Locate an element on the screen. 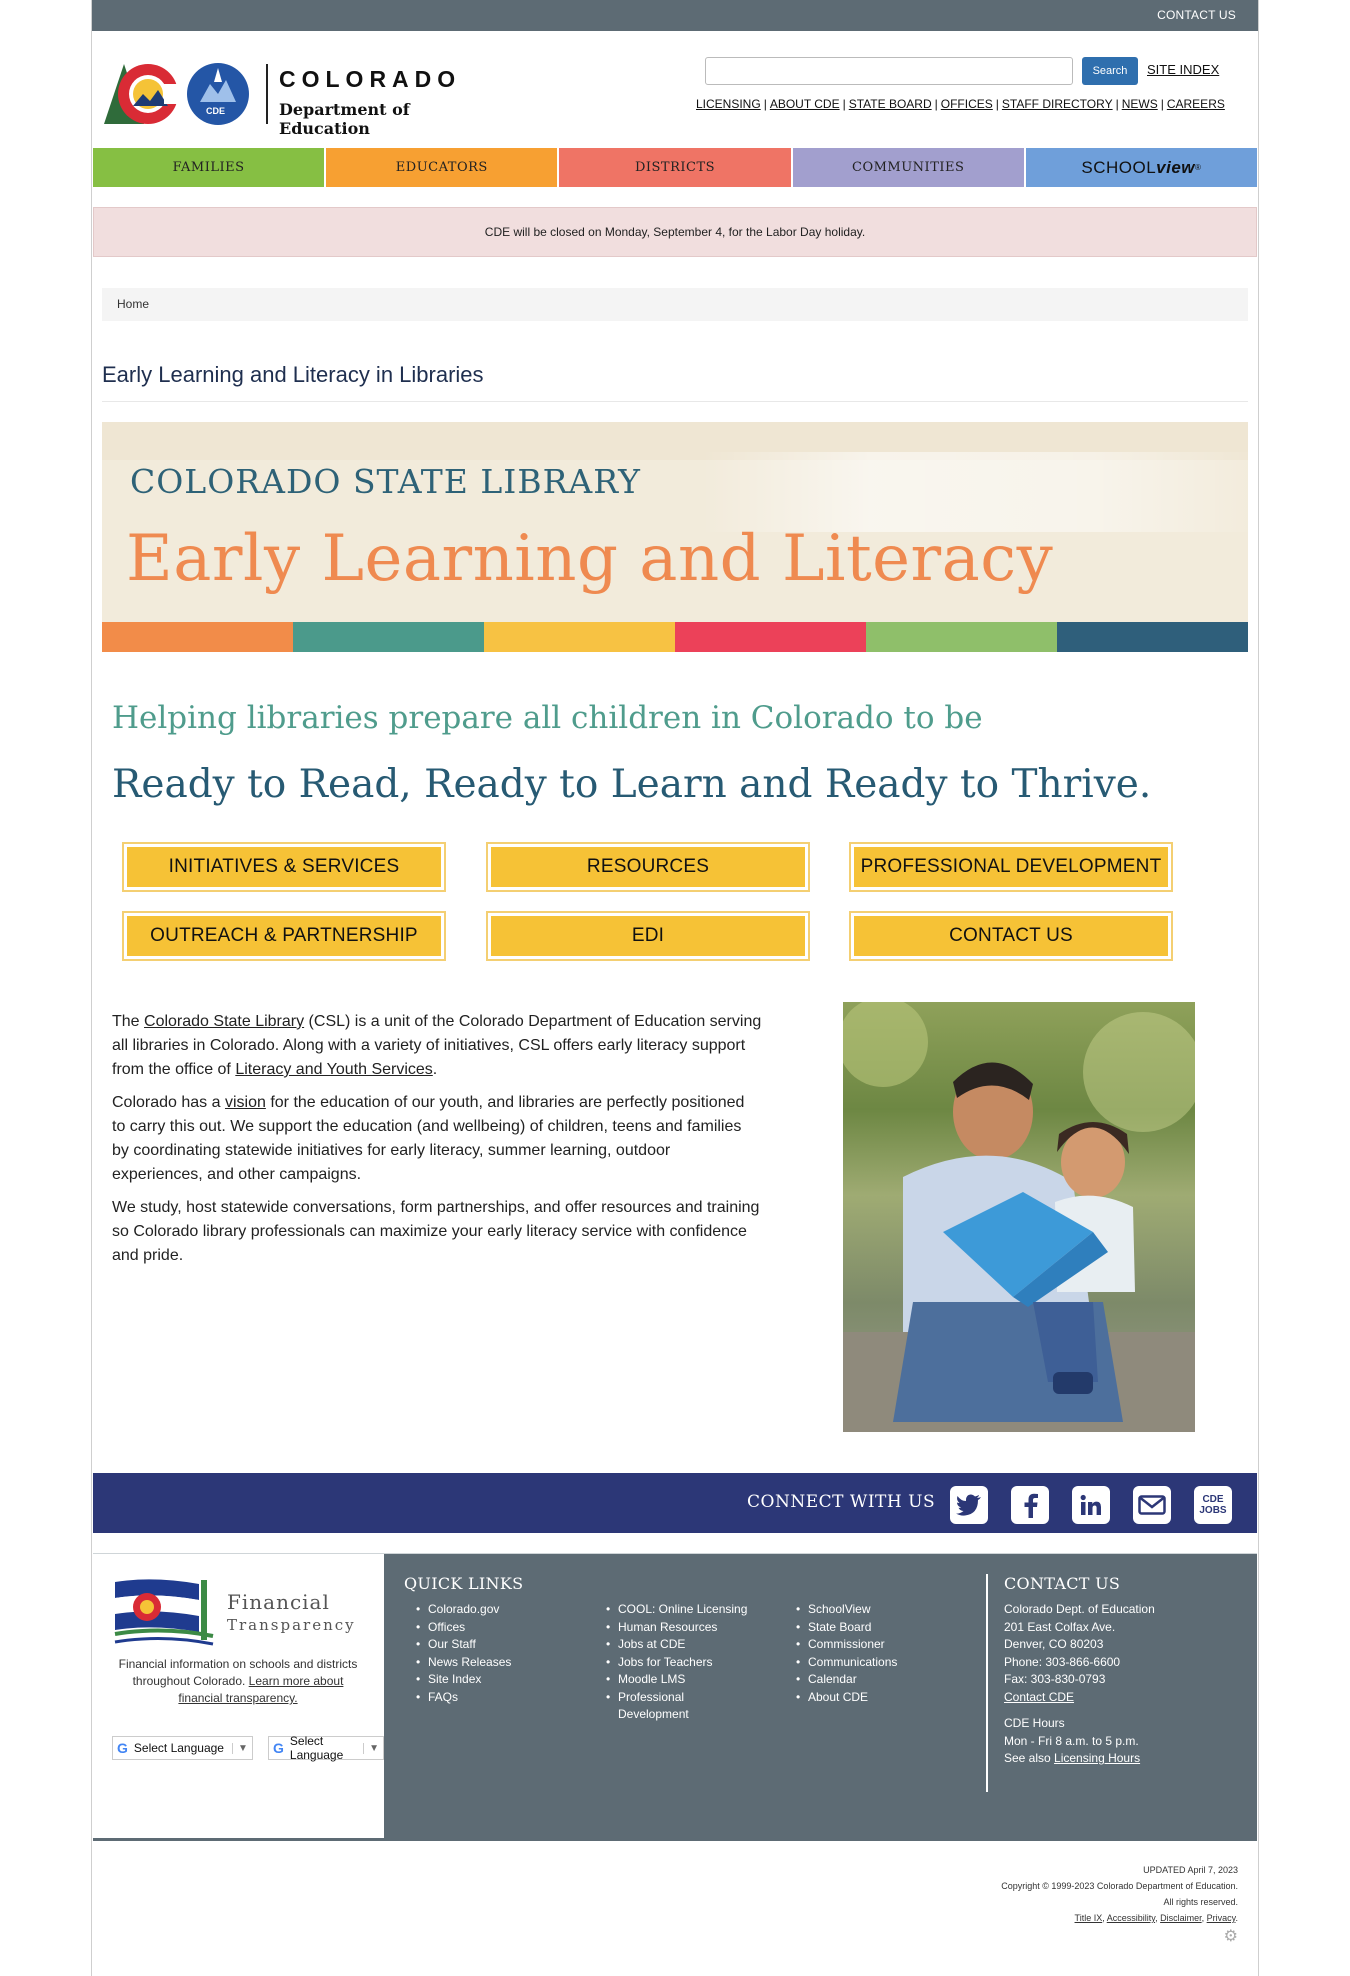 This screenshot has height=1976, width=1350. search-input is located at coordinates (889, 71).